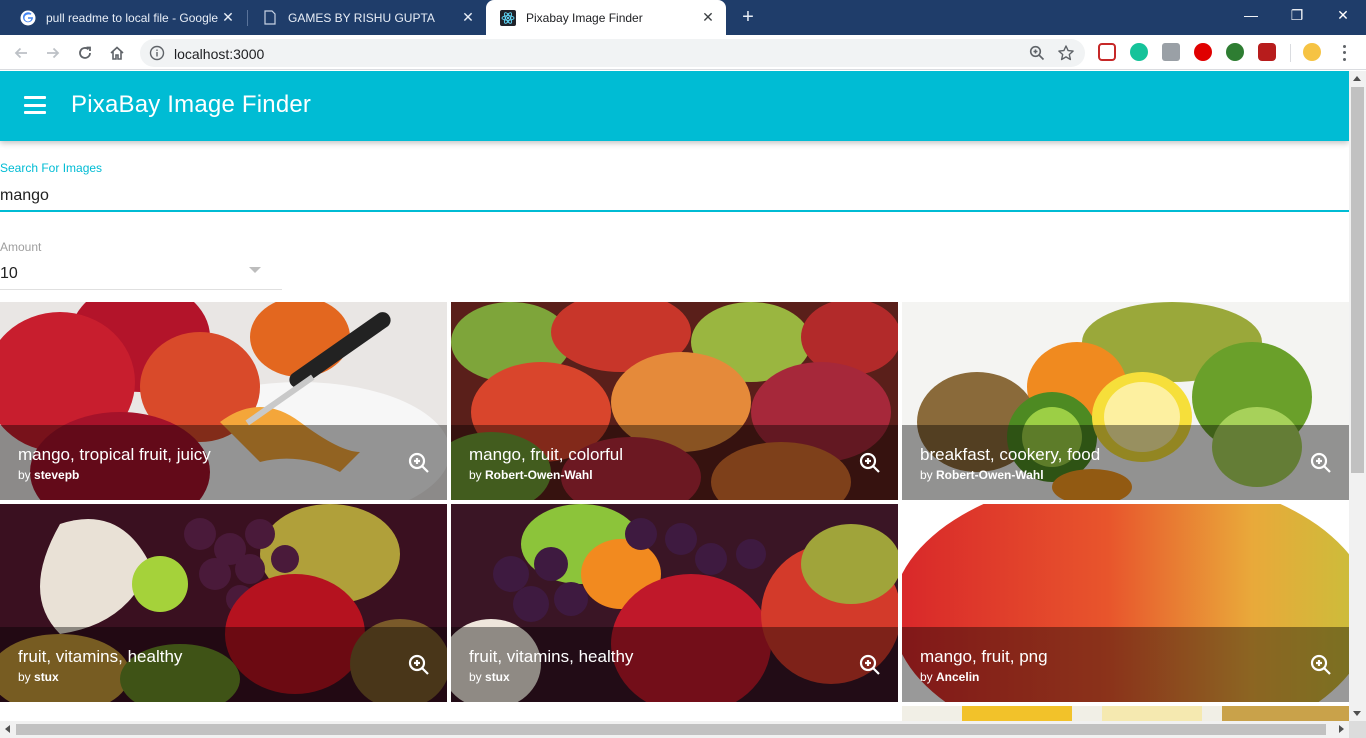 This screenshot has width=1366, height=738. Describe the element at coordinates (191, 104) in the screenshot. I see `app-title: PixaBay Image Finder` at that location.